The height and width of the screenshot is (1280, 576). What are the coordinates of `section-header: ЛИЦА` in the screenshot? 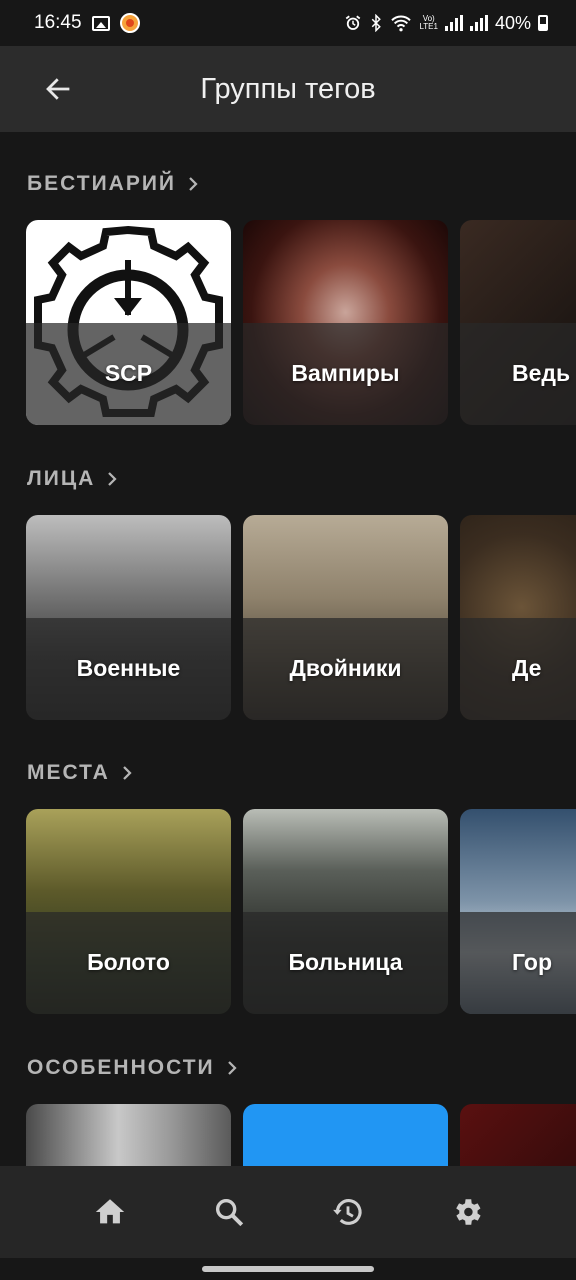 It's located at (74, 479).